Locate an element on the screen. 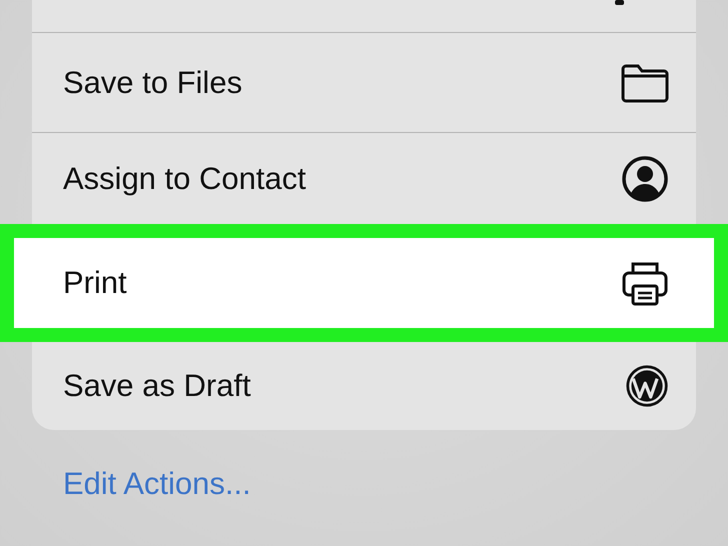  folder-icon is located at coordinates (645, 82).